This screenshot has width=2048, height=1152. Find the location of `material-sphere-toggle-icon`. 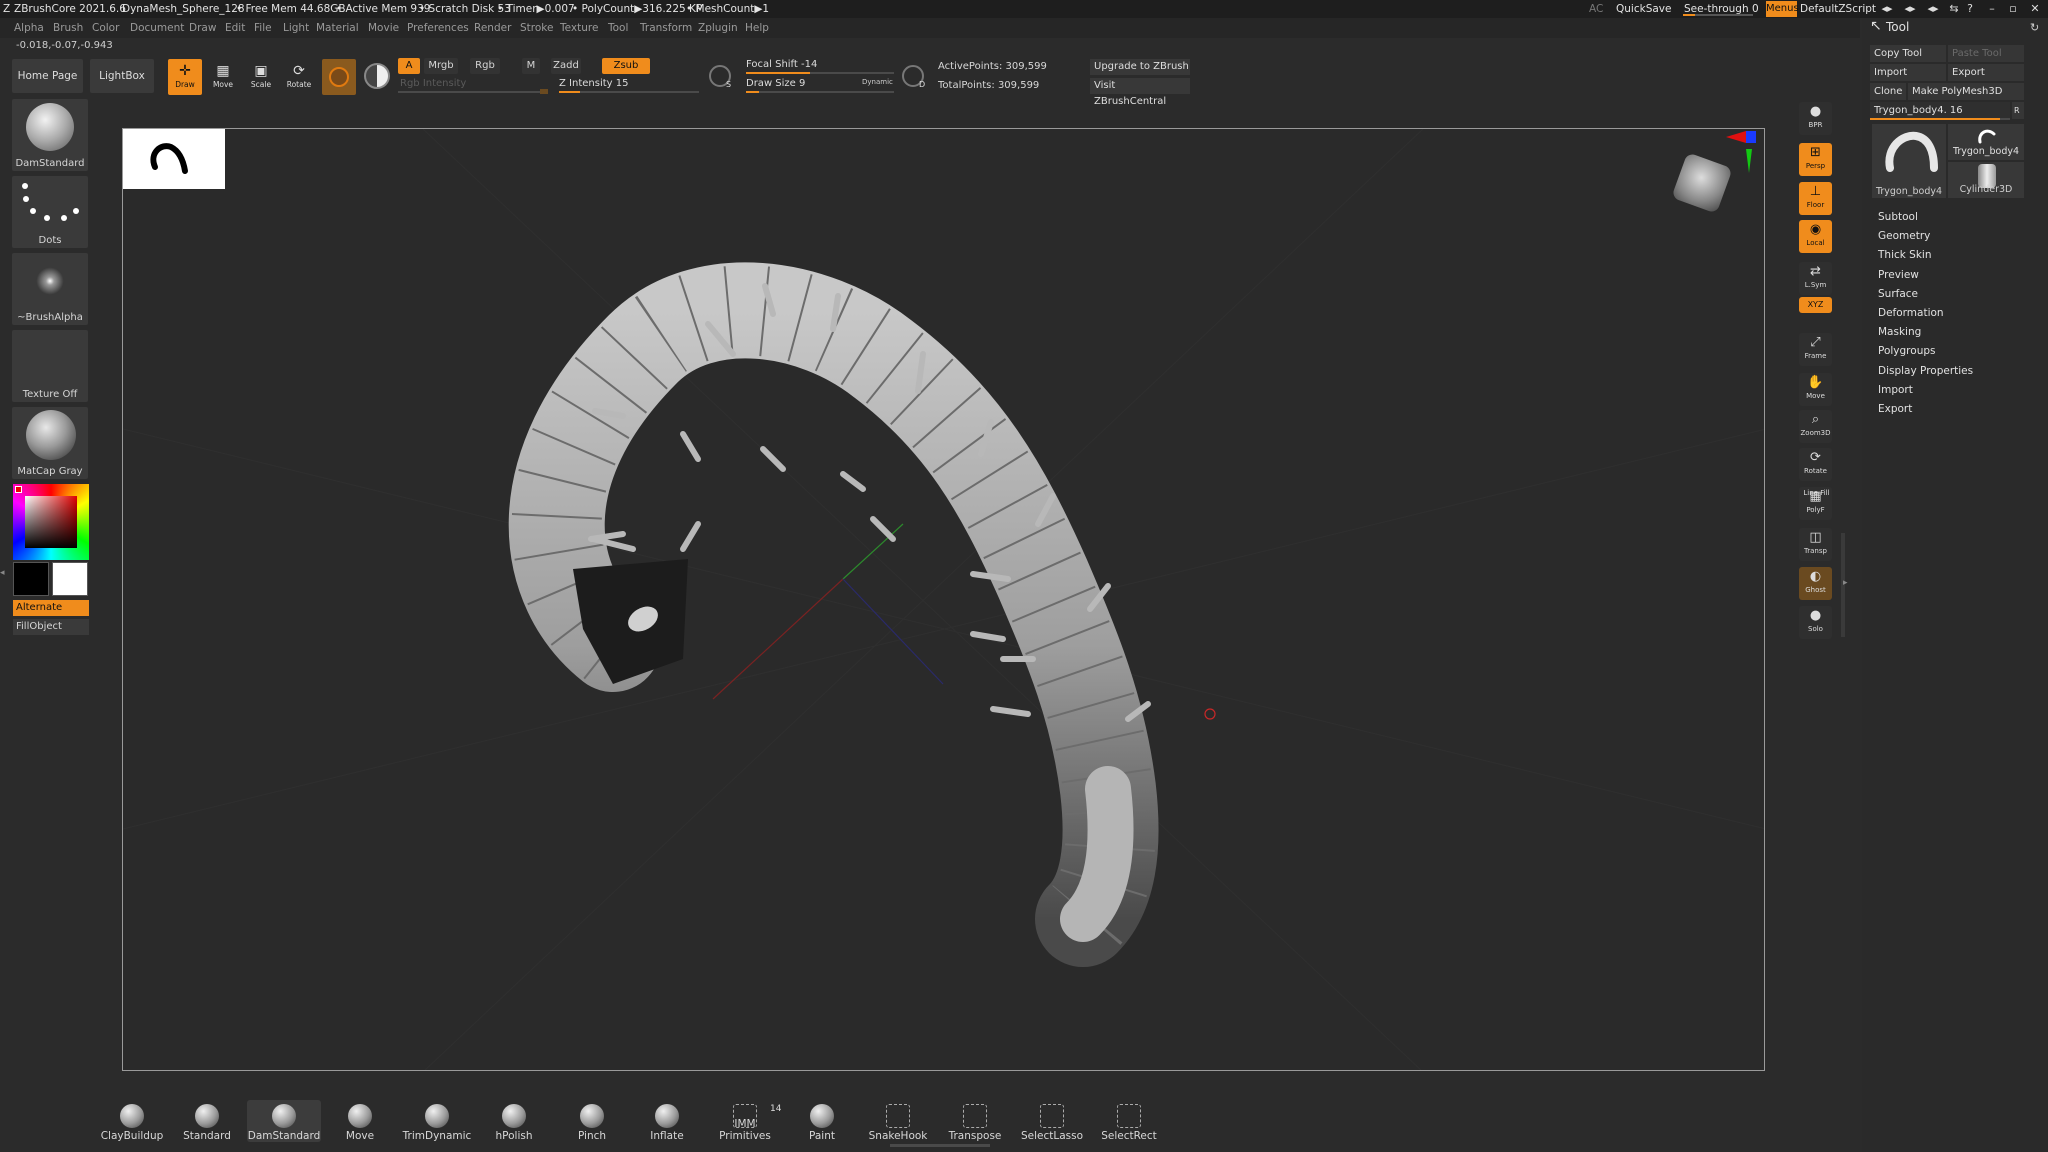

material-sphere-toggle-icon is located at coordinates (377, 76).